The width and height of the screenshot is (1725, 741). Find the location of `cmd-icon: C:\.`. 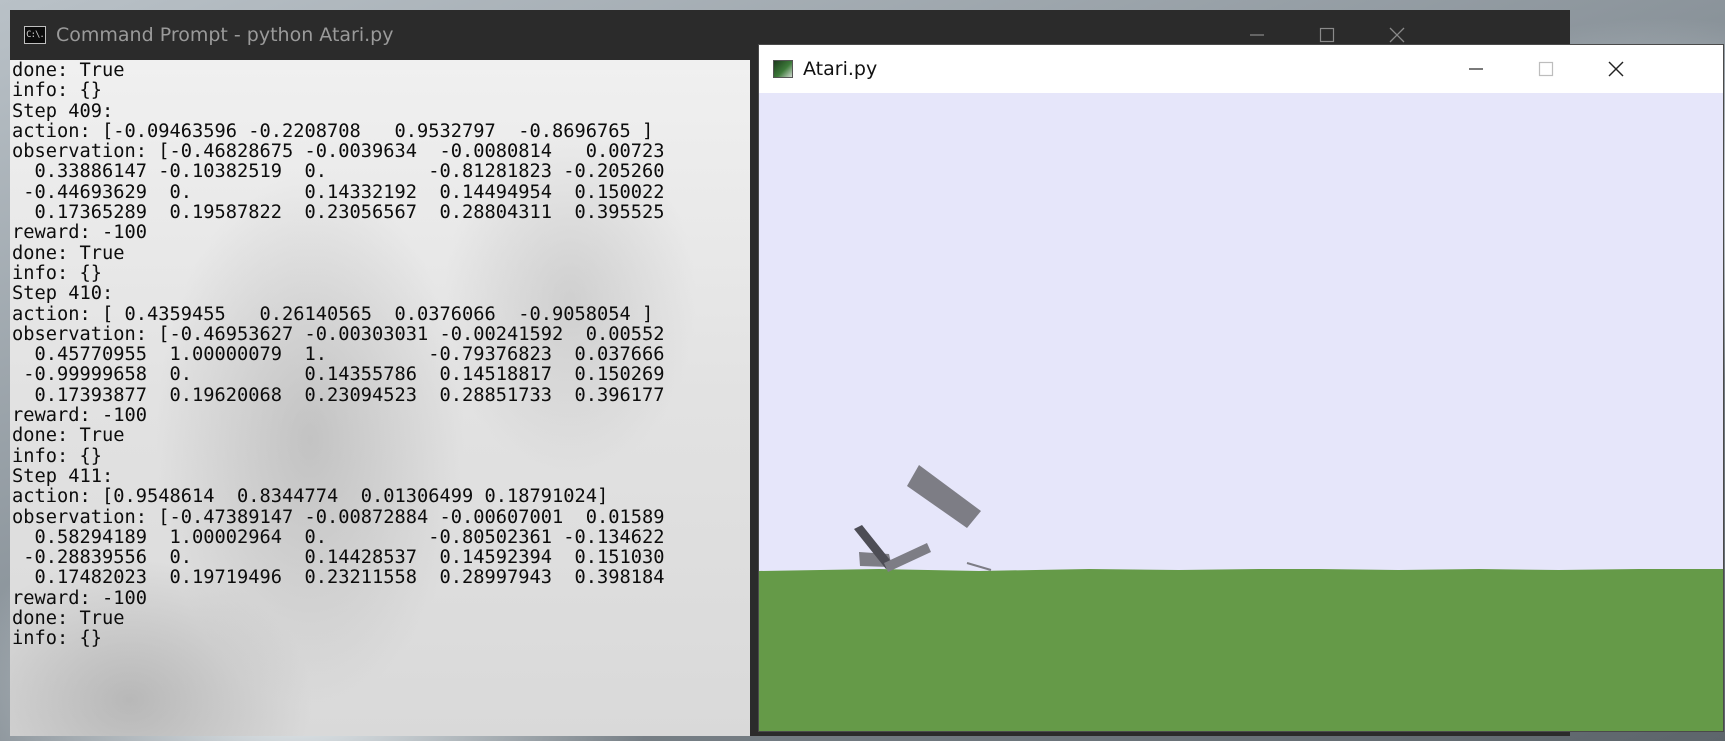

cmd-icon: C:\. is located at coordinates (35, 35).